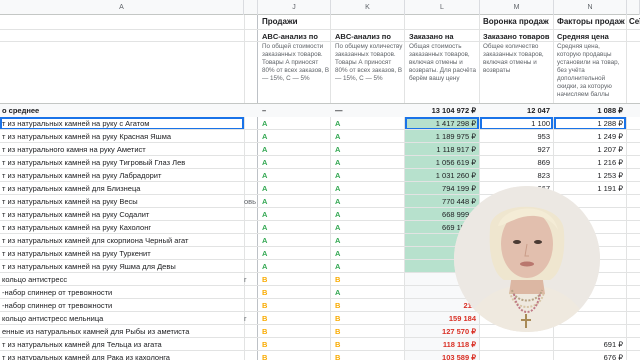 The height and width of the screenshot is (360, 640). Describe the element at coordinates (517, 7) in the screenshot. I see `column-header-m: M` at that location.